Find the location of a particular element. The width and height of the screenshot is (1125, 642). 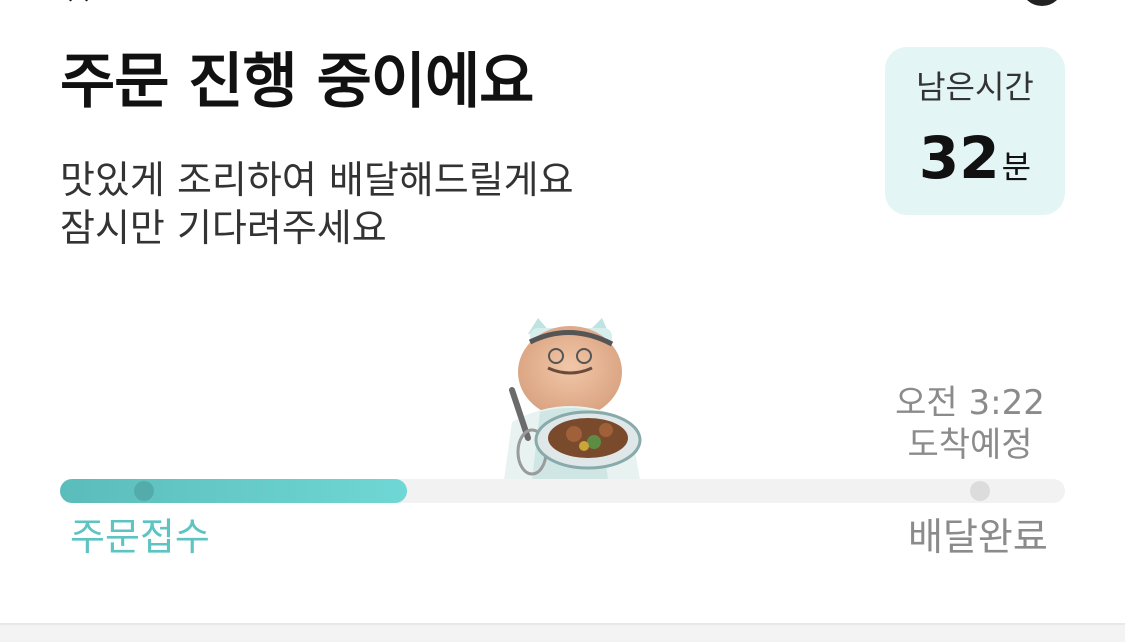

status-description: 맛있게 조리하여 배달해드릴게요 잠시만 기다려주세요 is located at coordinates (317, 204).